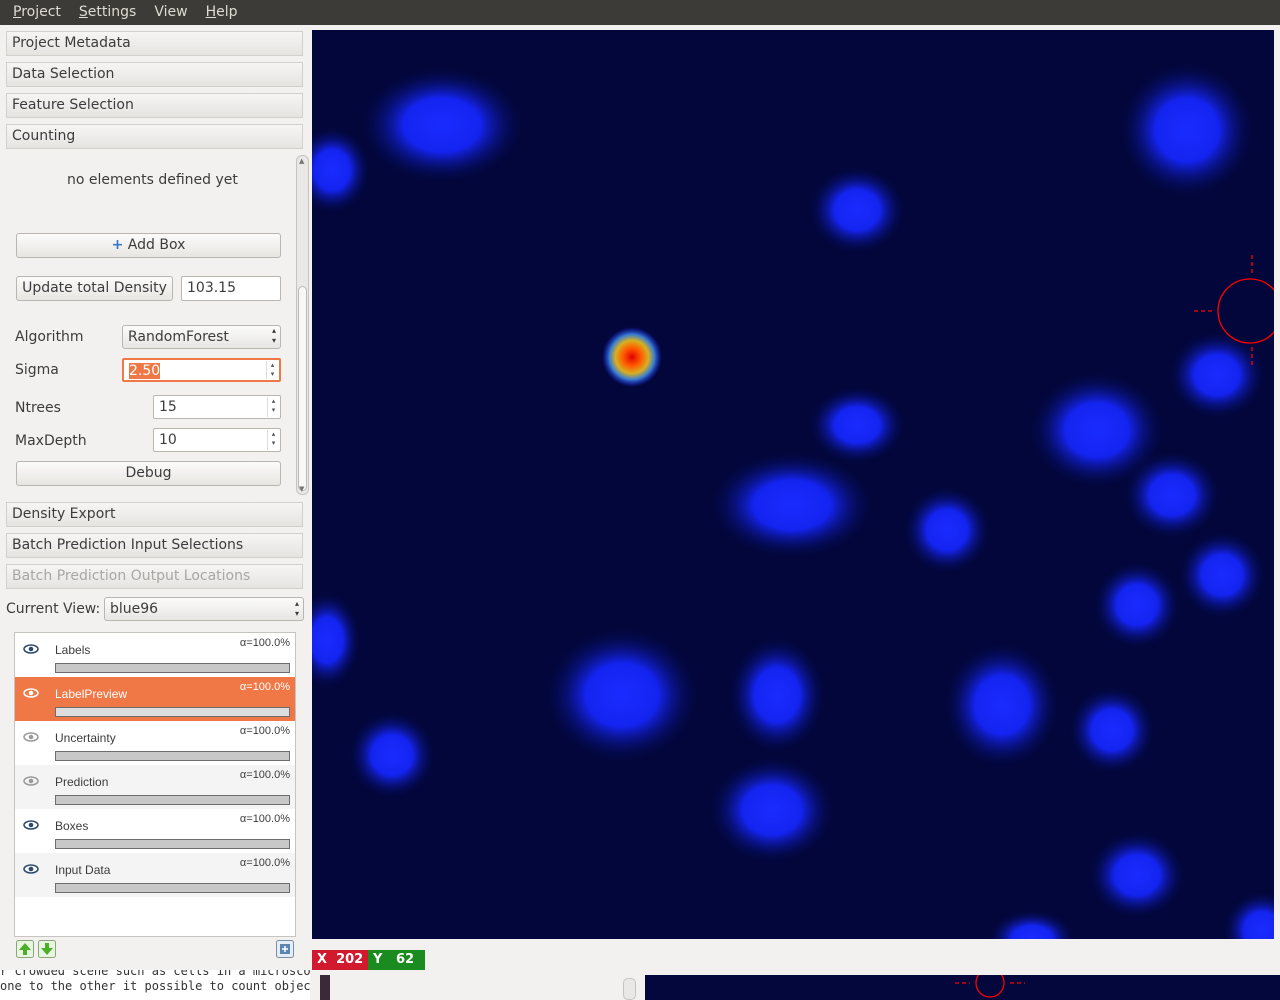  What do you see at coordinates (155, 743) in the screenshot?
I see `layer-row-uncertainty: Uncertainty α=100.0%` at bounding box center [155, 743].